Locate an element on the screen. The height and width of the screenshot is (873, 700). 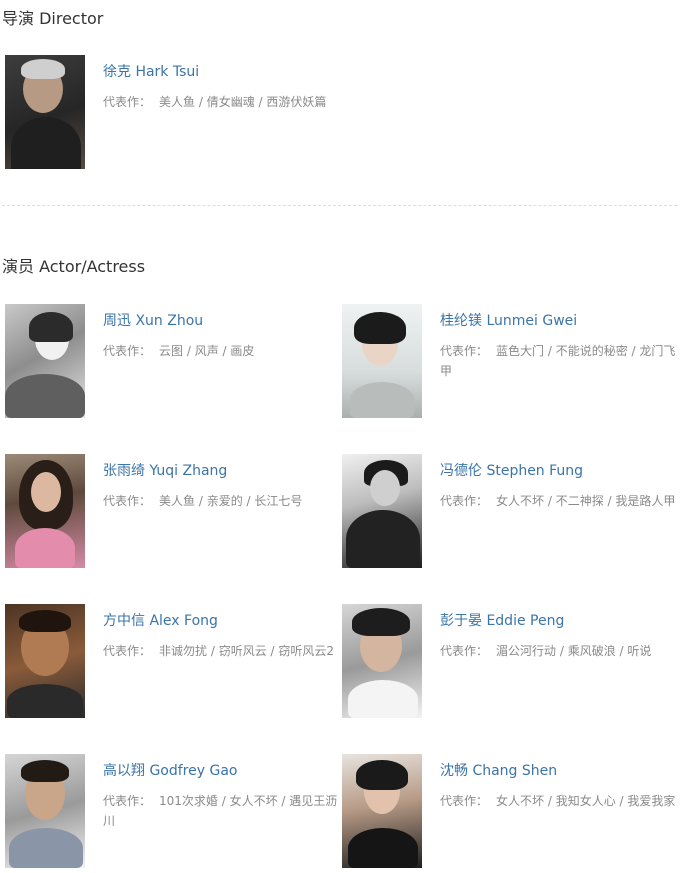
actor-name: 彭于晏 Eddie Peng is located at coordinates (502, 620).